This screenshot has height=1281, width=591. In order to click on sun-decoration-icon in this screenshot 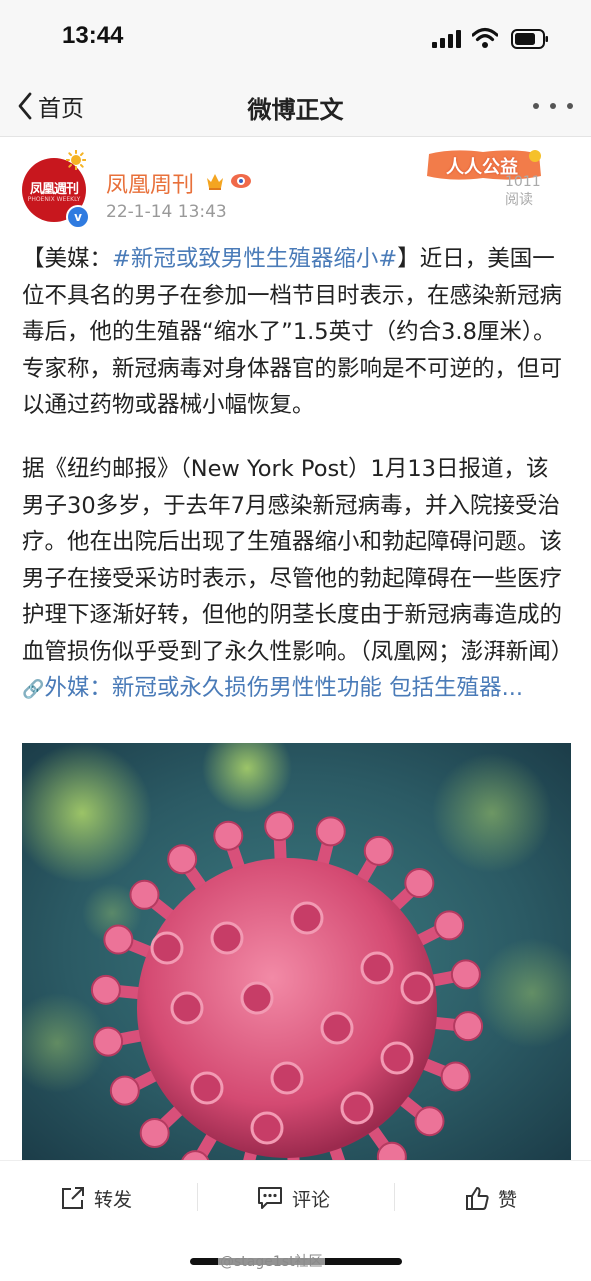, I will do `click(76, 160)`.